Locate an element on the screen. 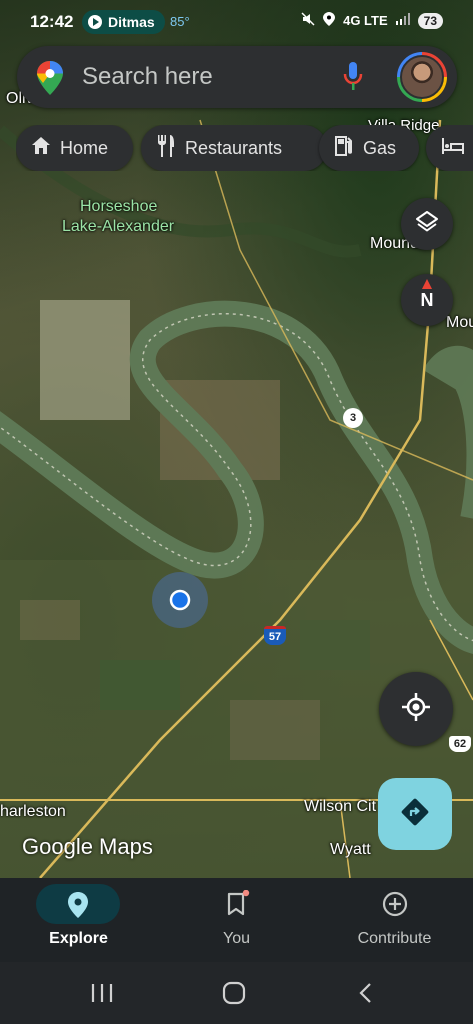  crosshair-icon is located at coordinates (416, 709).